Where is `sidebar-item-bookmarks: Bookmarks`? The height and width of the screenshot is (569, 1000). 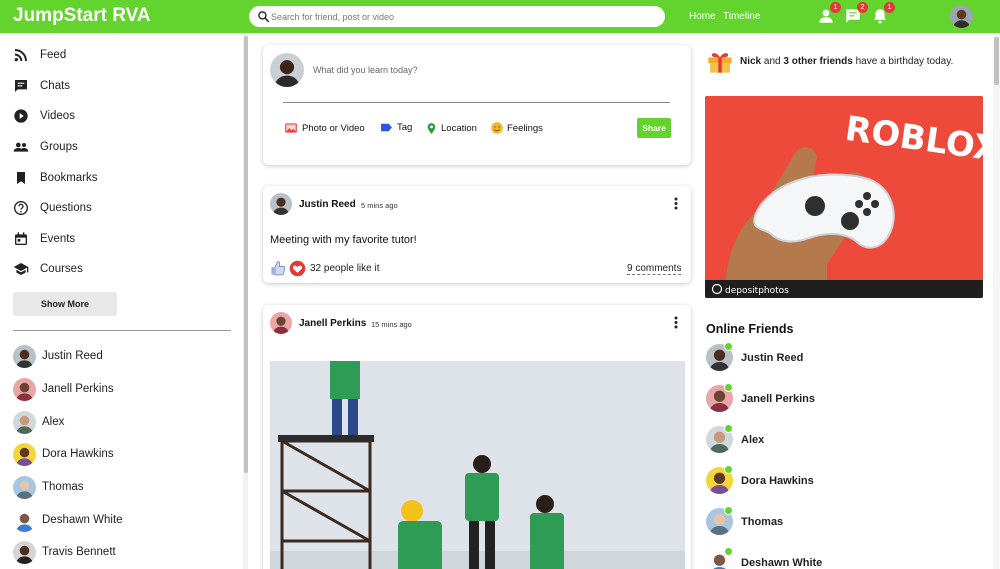
sidebar-item-bookmarks: Bookmarks is located at coordinates (55, 178).